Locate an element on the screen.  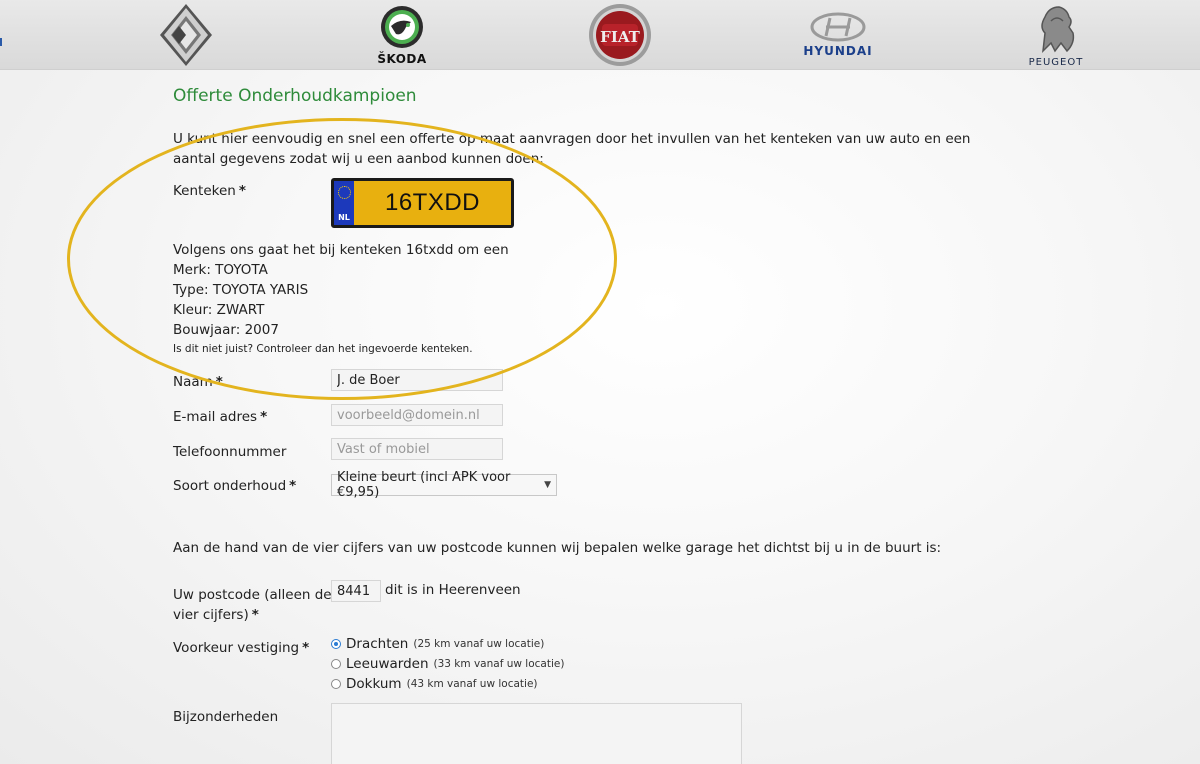
eu-band: NL is located at coordinates (344, 203).